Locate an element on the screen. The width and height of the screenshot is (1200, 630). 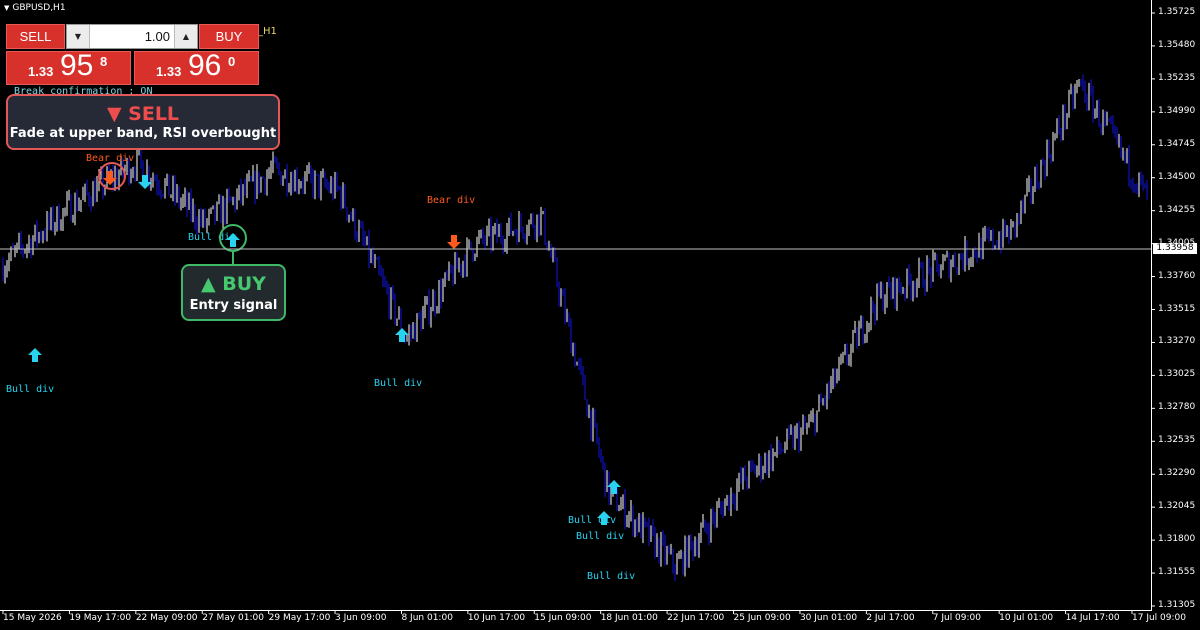
ask-price-button: 1.33 96 0 is located at coordinates (196, 67).